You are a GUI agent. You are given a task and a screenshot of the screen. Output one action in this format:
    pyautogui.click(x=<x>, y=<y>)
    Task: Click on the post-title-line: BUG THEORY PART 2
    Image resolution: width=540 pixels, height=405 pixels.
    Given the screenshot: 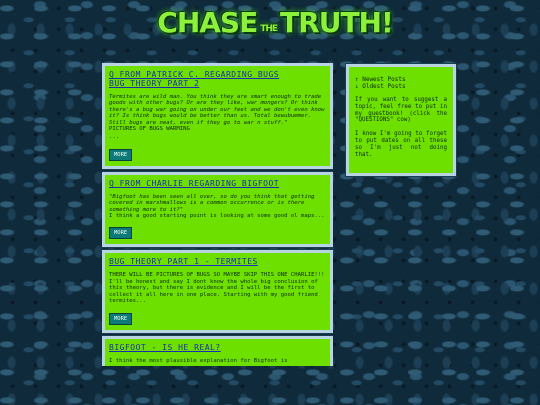 What is the action you would take?
    pyautogui.click(x=154, y=83)
    